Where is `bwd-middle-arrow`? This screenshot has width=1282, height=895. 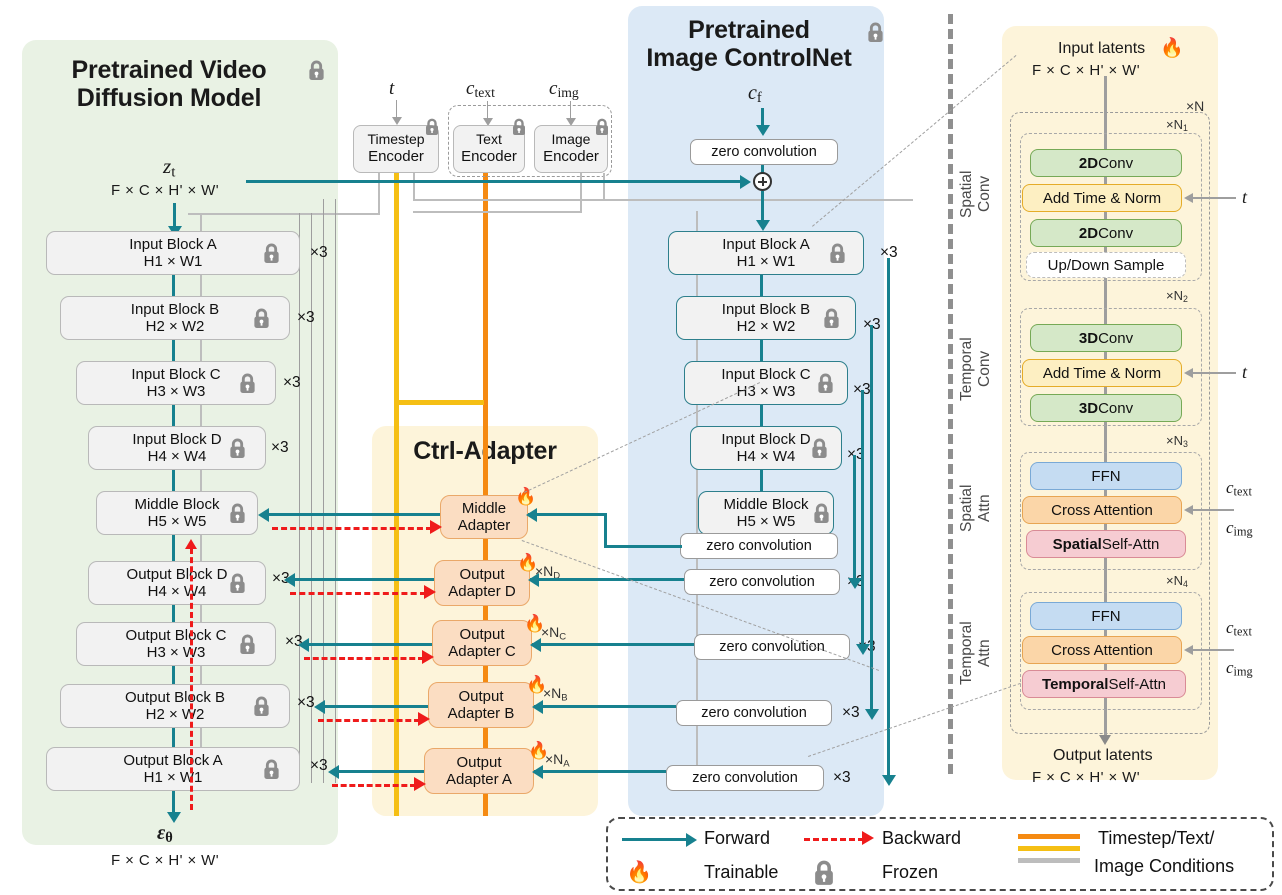
bwd-middle-arrow is located at coordinates (436, 527).